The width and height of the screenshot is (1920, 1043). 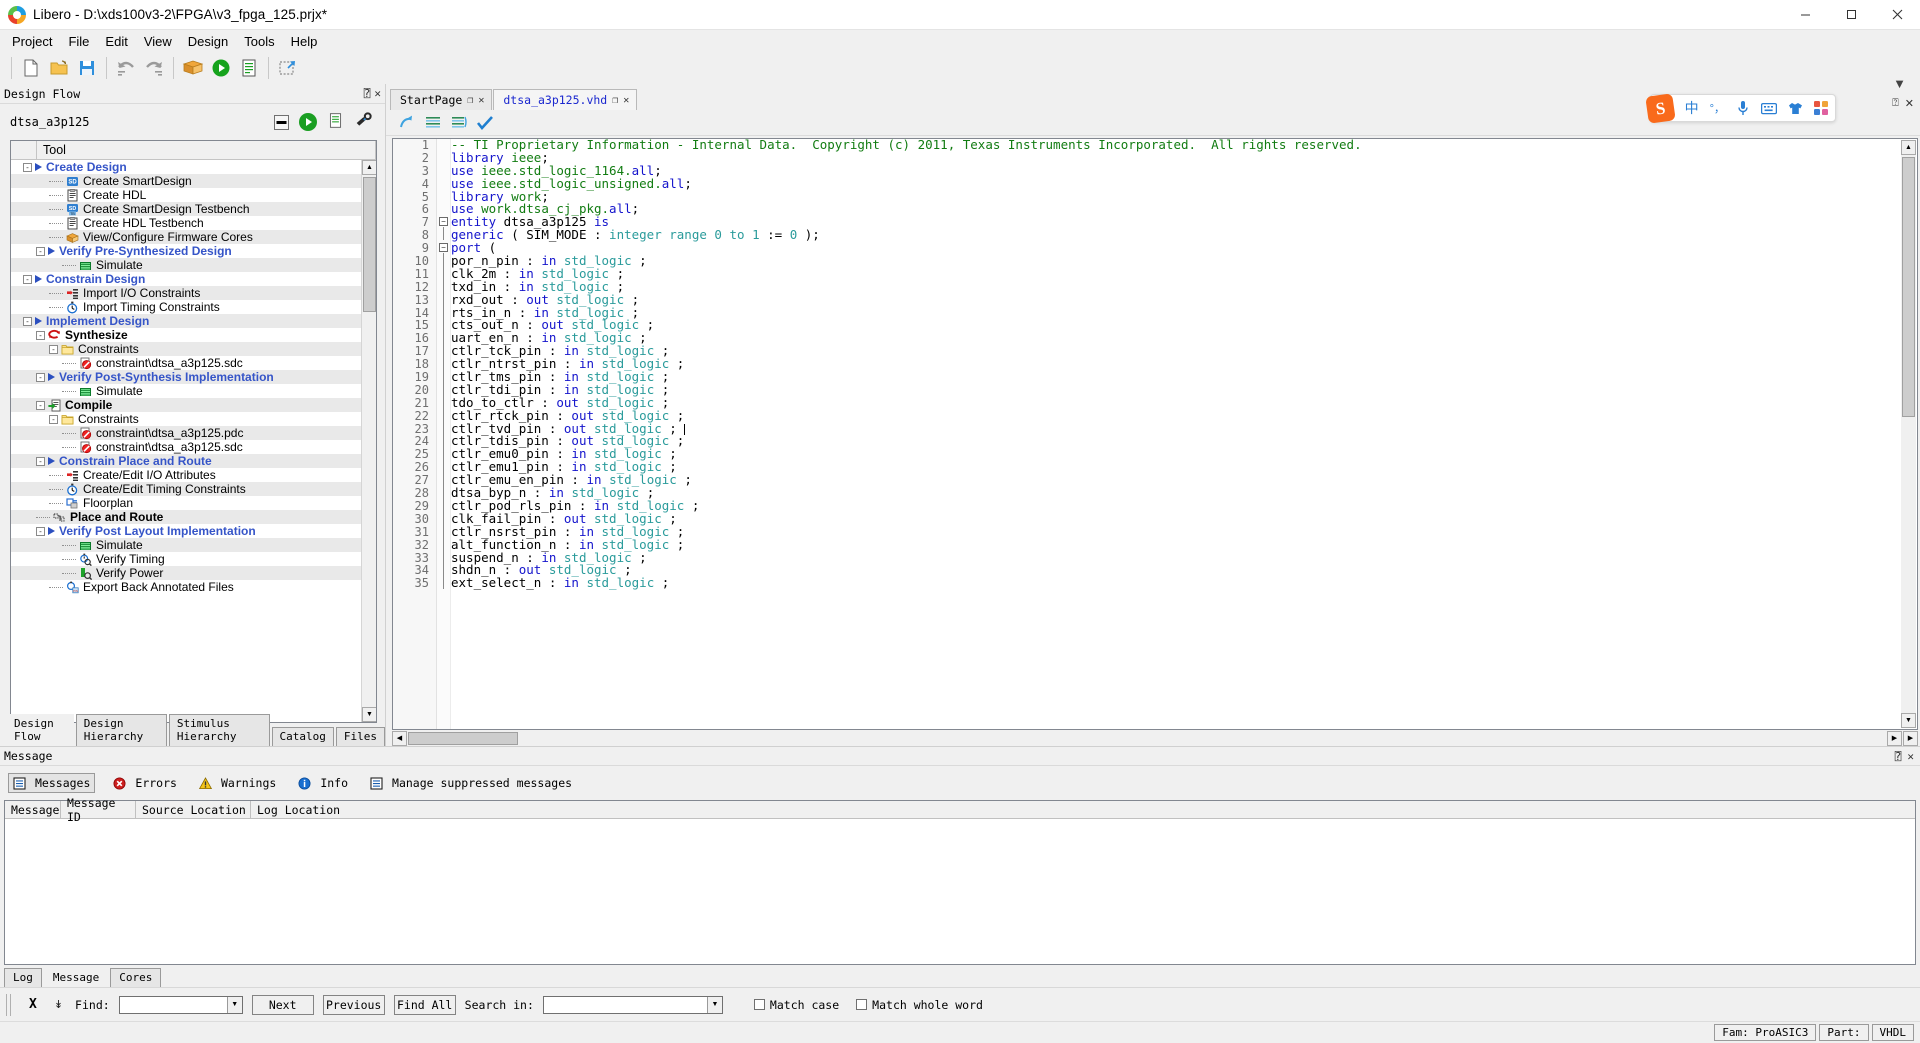 I want to click on match-whole-word-box-icon, so click(x=862, y=1004).